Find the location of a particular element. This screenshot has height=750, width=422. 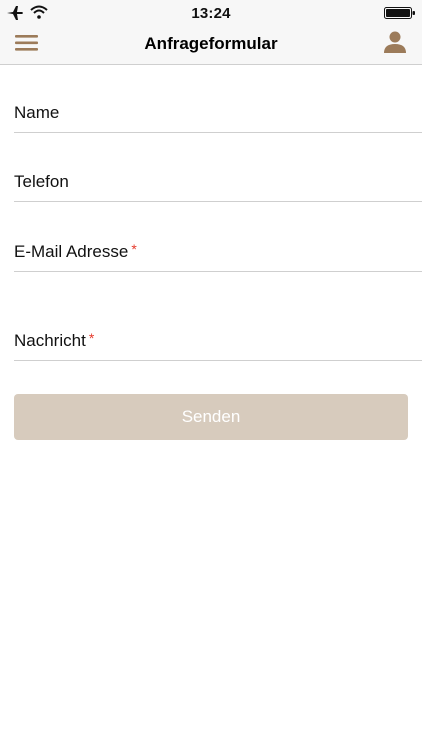

message-field: Nachricht * is located at coordinates (218, 343).